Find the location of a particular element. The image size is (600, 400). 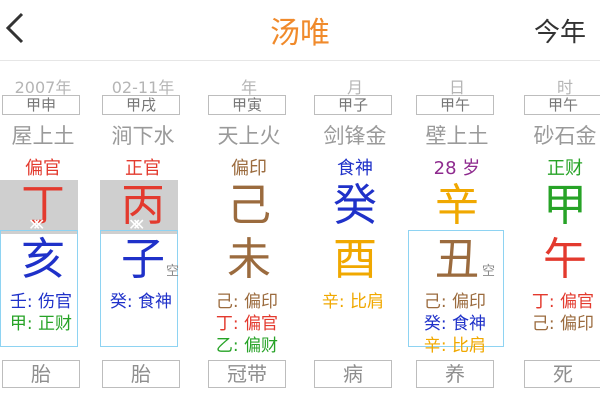

earthly-branch: 未 is located at coordinates (249, 260).